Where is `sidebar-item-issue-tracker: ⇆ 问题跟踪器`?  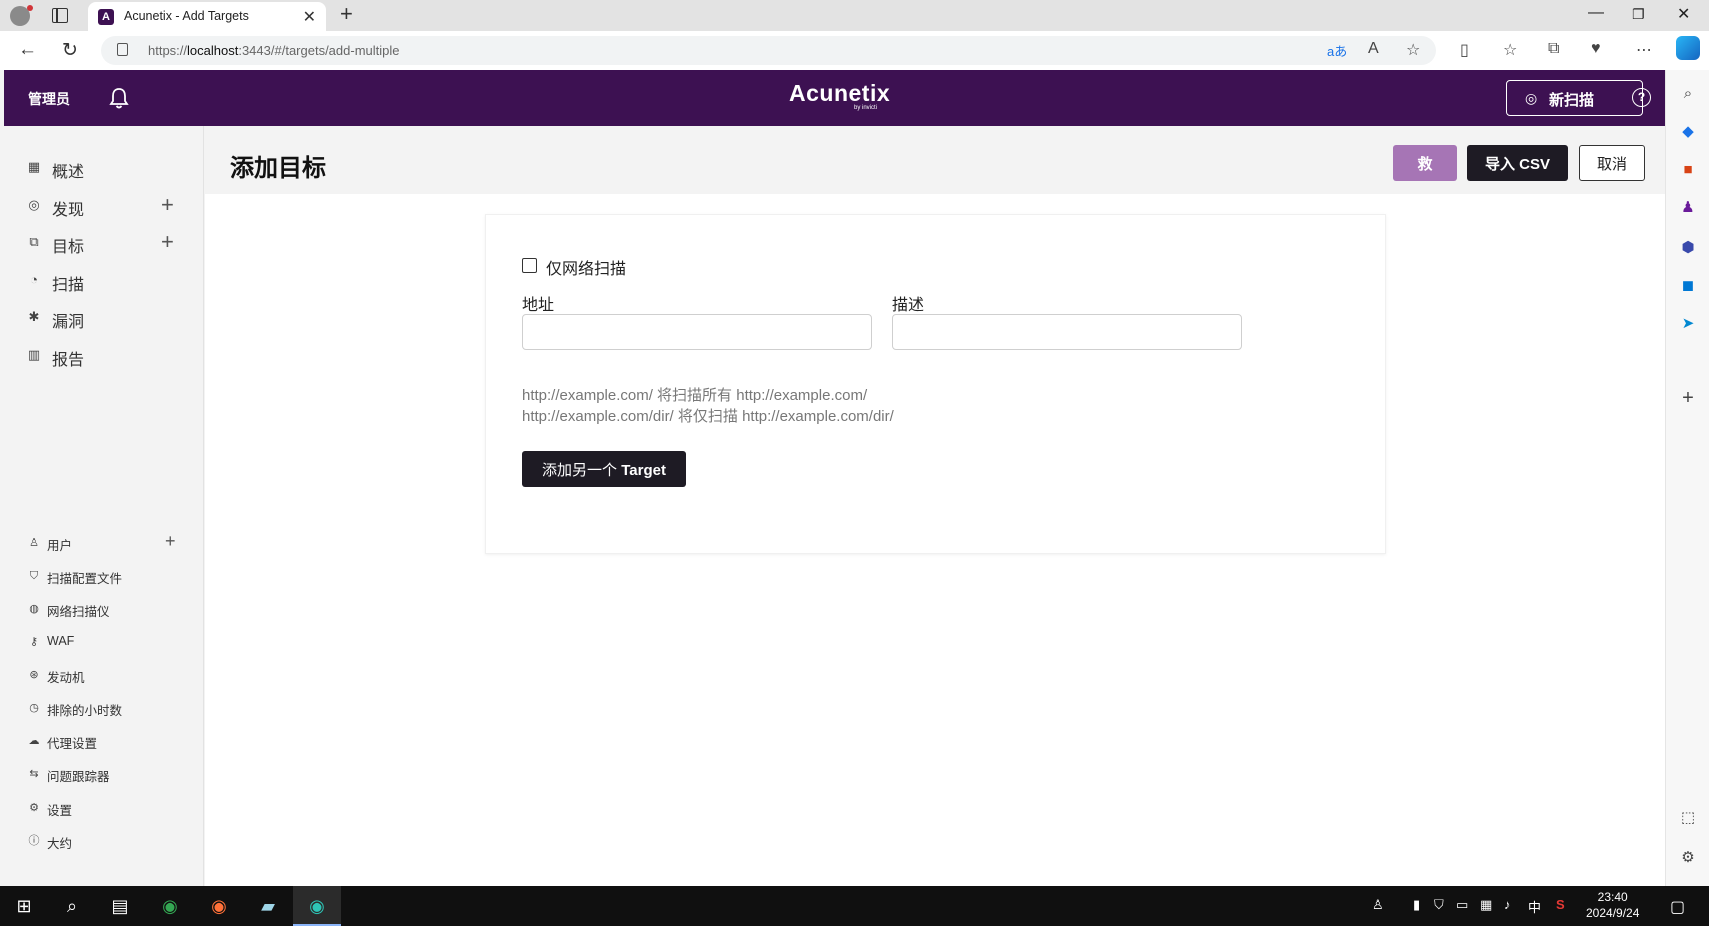 sidebar-item-issue-tracker: ⇆ 问题跟踪器 is located at coordinates (104, 774).